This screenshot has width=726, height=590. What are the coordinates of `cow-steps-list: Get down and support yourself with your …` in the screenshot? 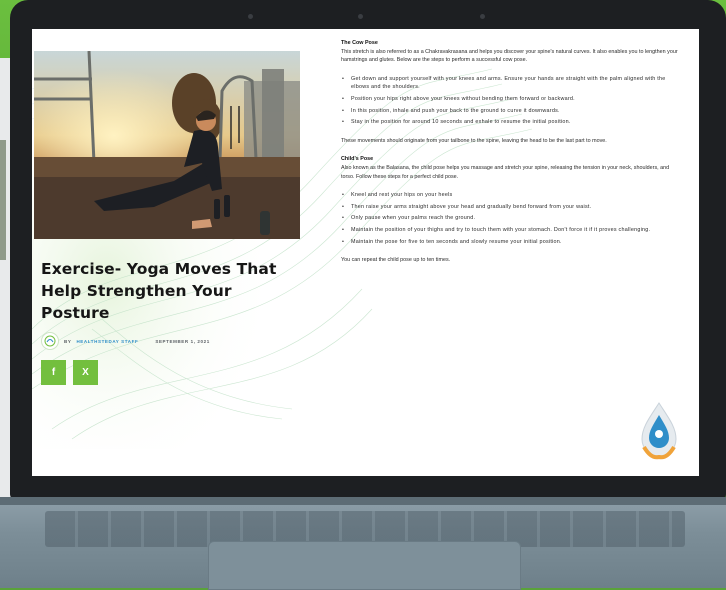 It's located at (511, 101).